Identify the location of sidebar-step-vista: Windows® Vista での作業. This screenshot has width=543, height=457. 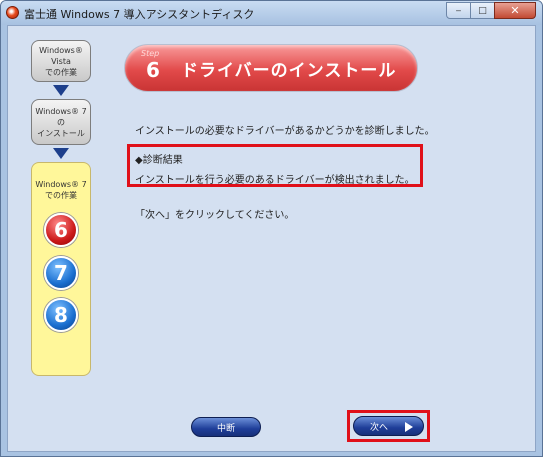
(61, 61).